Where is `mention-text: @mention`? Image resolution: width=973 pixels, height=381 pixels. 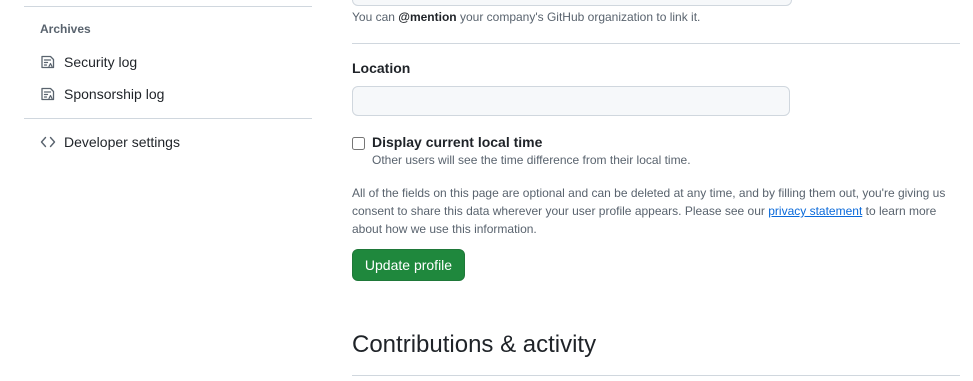
mention-text: @mention is located at coordinates (427, 17).